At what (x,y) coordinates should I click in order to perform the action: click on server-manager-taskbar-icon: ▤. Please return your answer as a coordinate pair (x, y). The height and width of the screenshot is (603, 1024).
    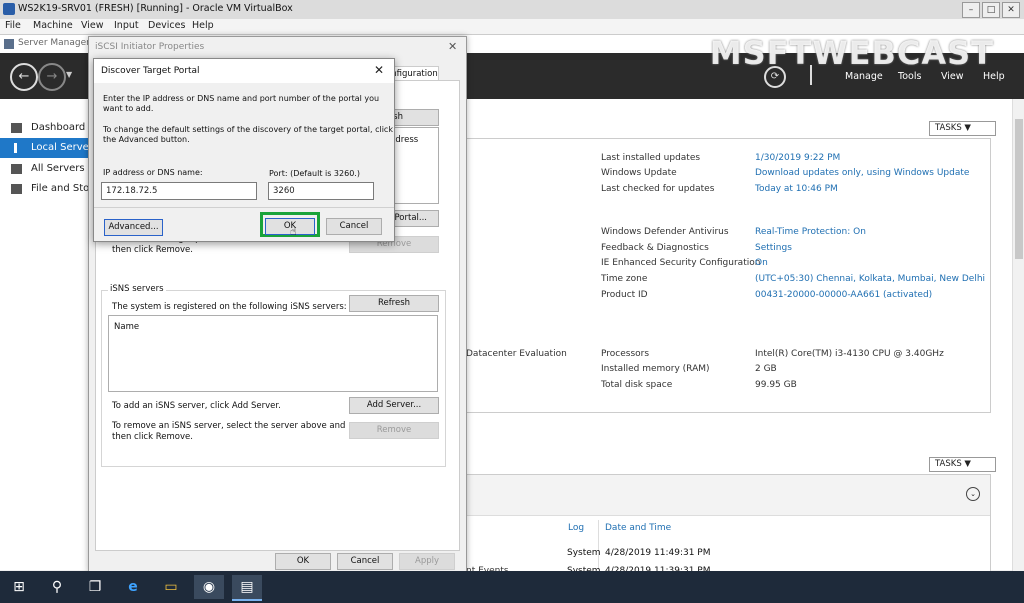
    Looking at the image, I should click on (247, 588).